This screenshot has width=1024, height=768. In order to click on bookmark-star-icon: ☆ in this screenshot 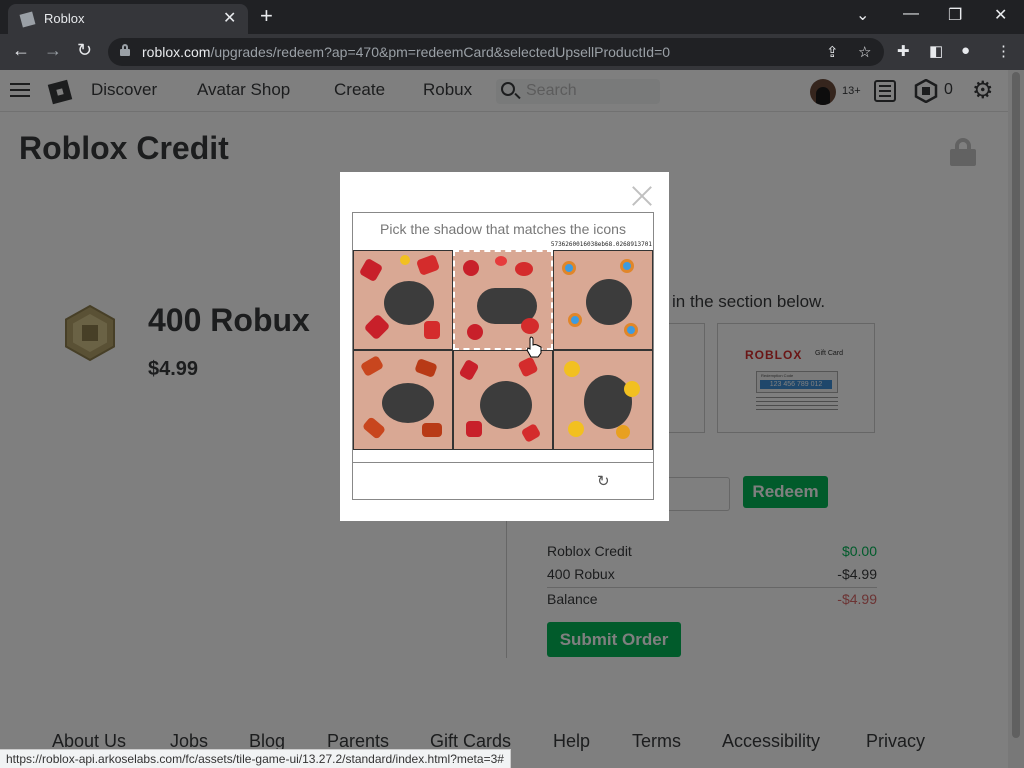, I will do `click(864, 52)`.